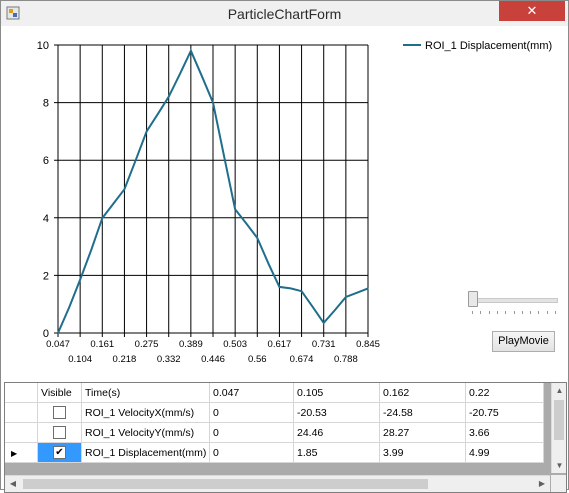 The height and width of the screenshot is (493, 569). I want to click on table-header-row: Visible Time(s) 0.047 0.105 0.162 0.22, so click(274, 393).